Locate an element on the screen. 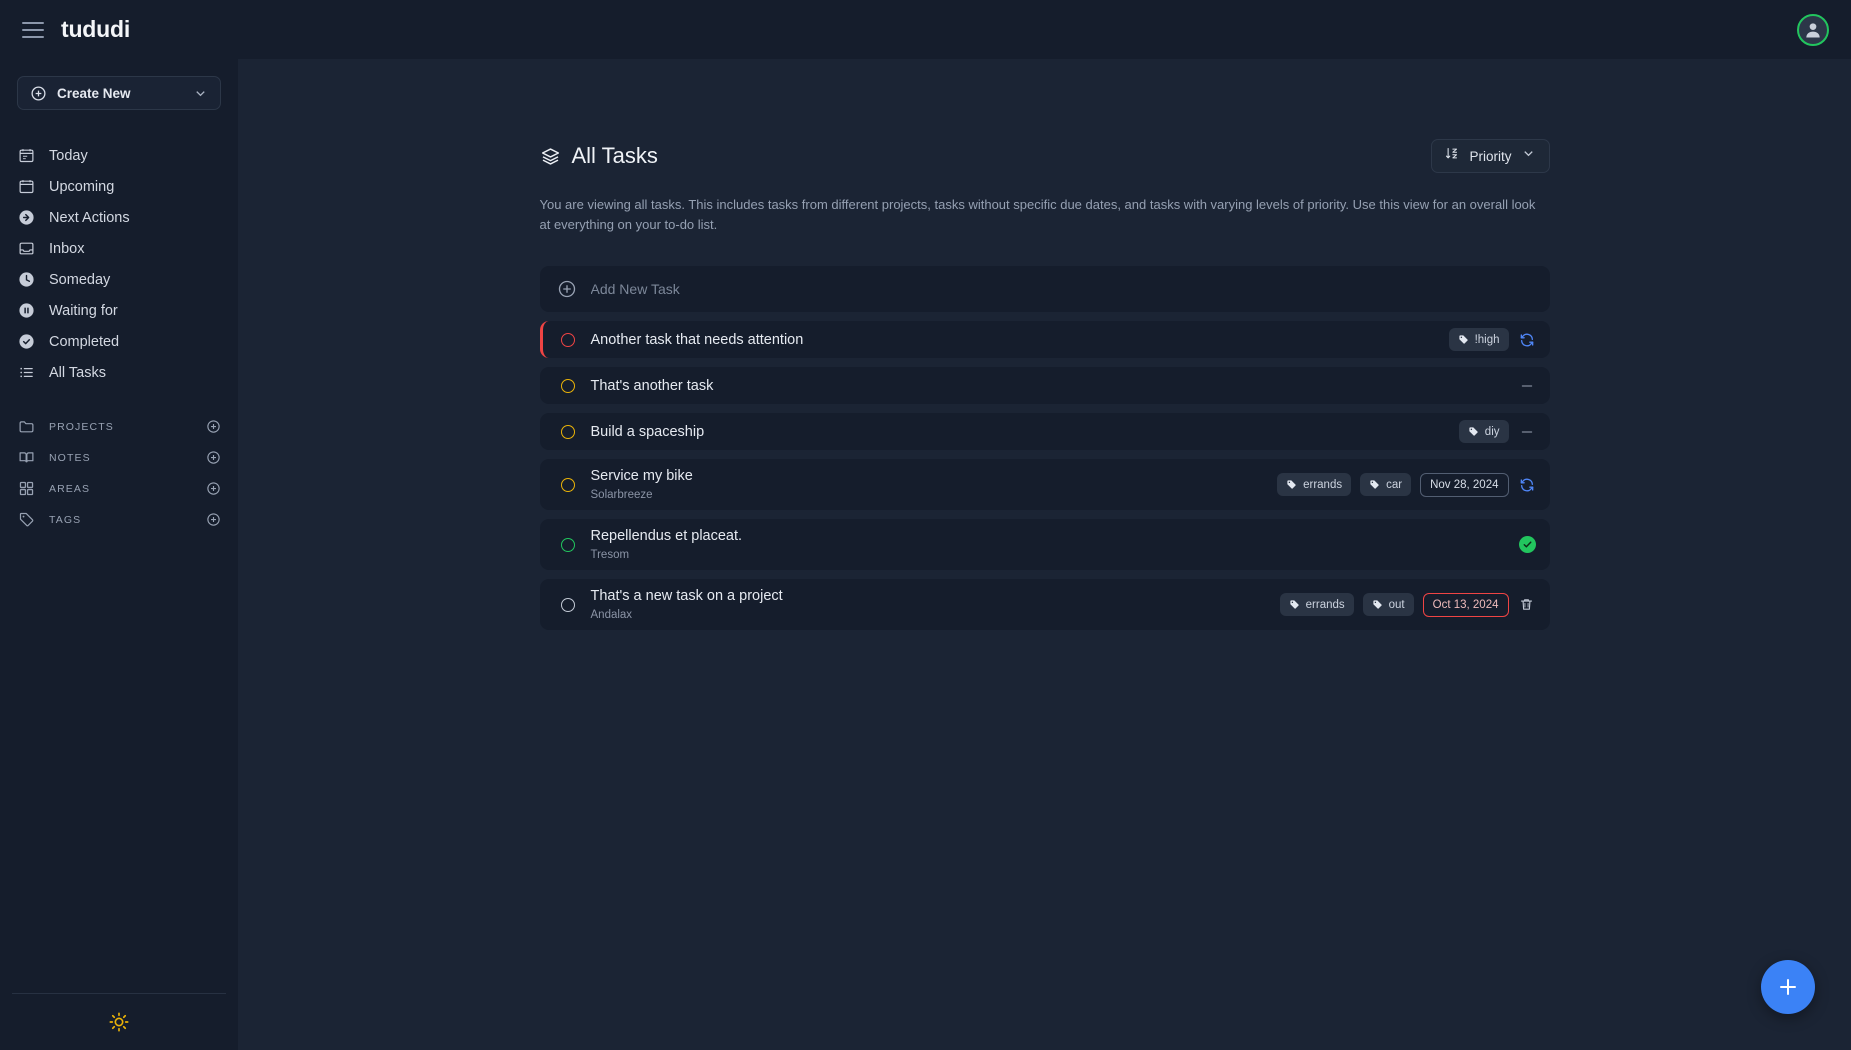  pause-circle-icon is located at coordinates (26, 310).